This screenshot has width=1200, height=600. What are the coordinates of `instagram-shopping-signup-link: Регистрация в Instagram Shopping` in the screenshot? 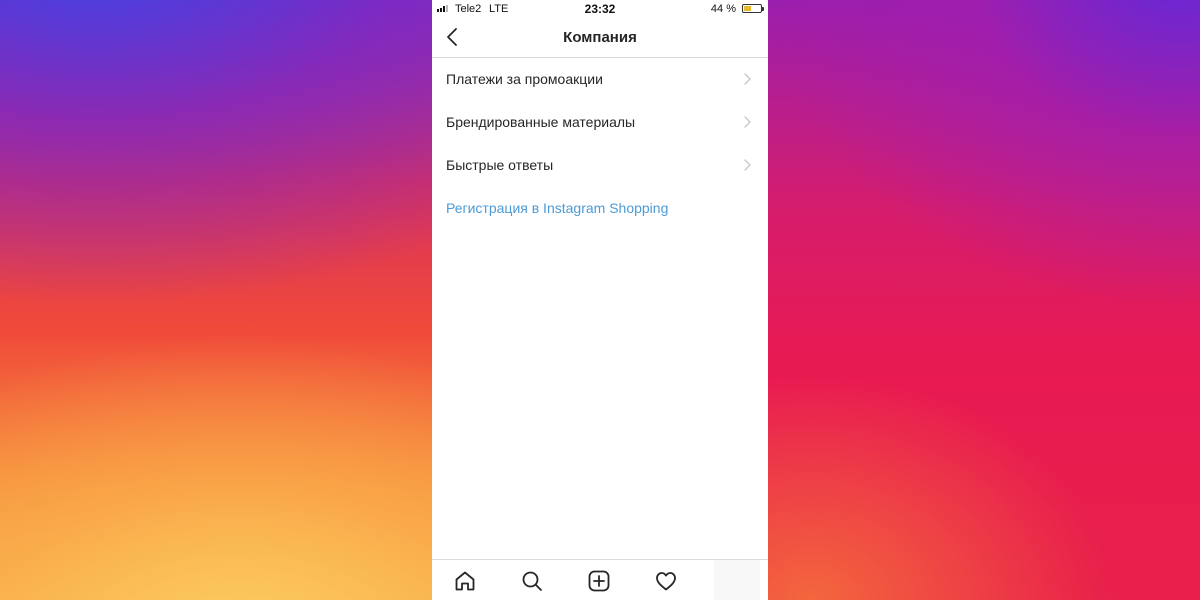 It's located at (600, 208).